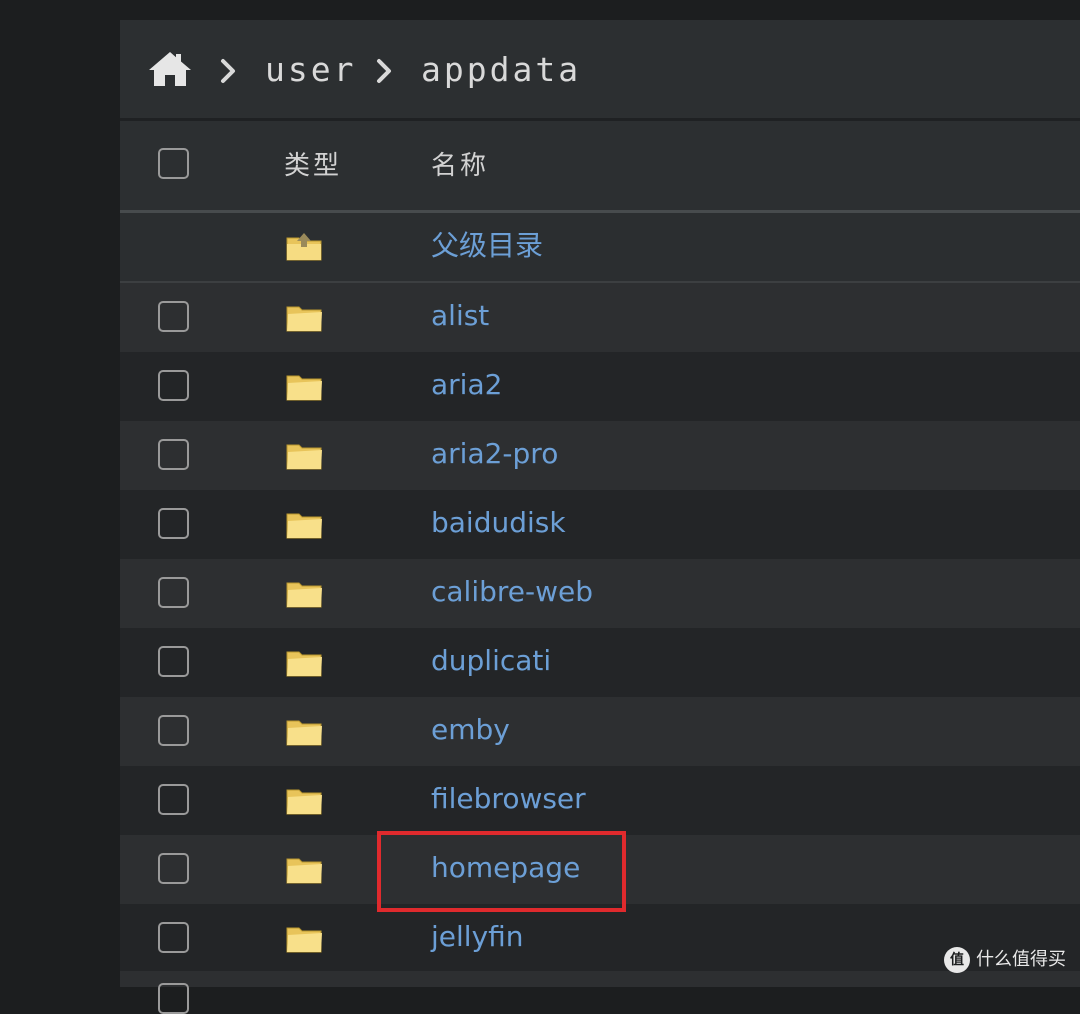 The width and height of the screenshot is (1080, 1014). I want to click on folder-link: calibre-web, so click(512, 592).